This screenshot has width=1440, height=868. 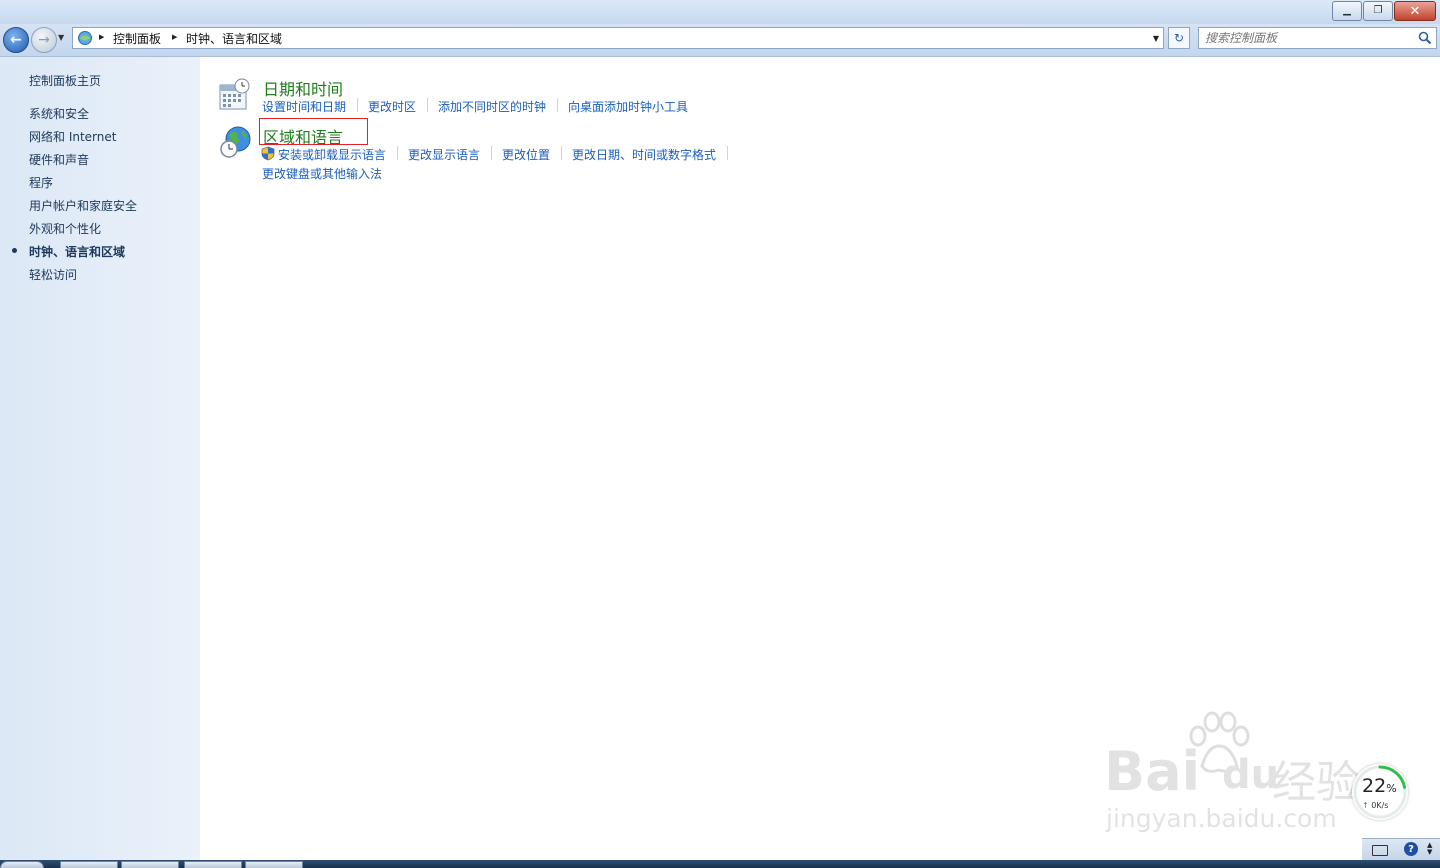 I want to click on start-button, so click(x=22, y=864).